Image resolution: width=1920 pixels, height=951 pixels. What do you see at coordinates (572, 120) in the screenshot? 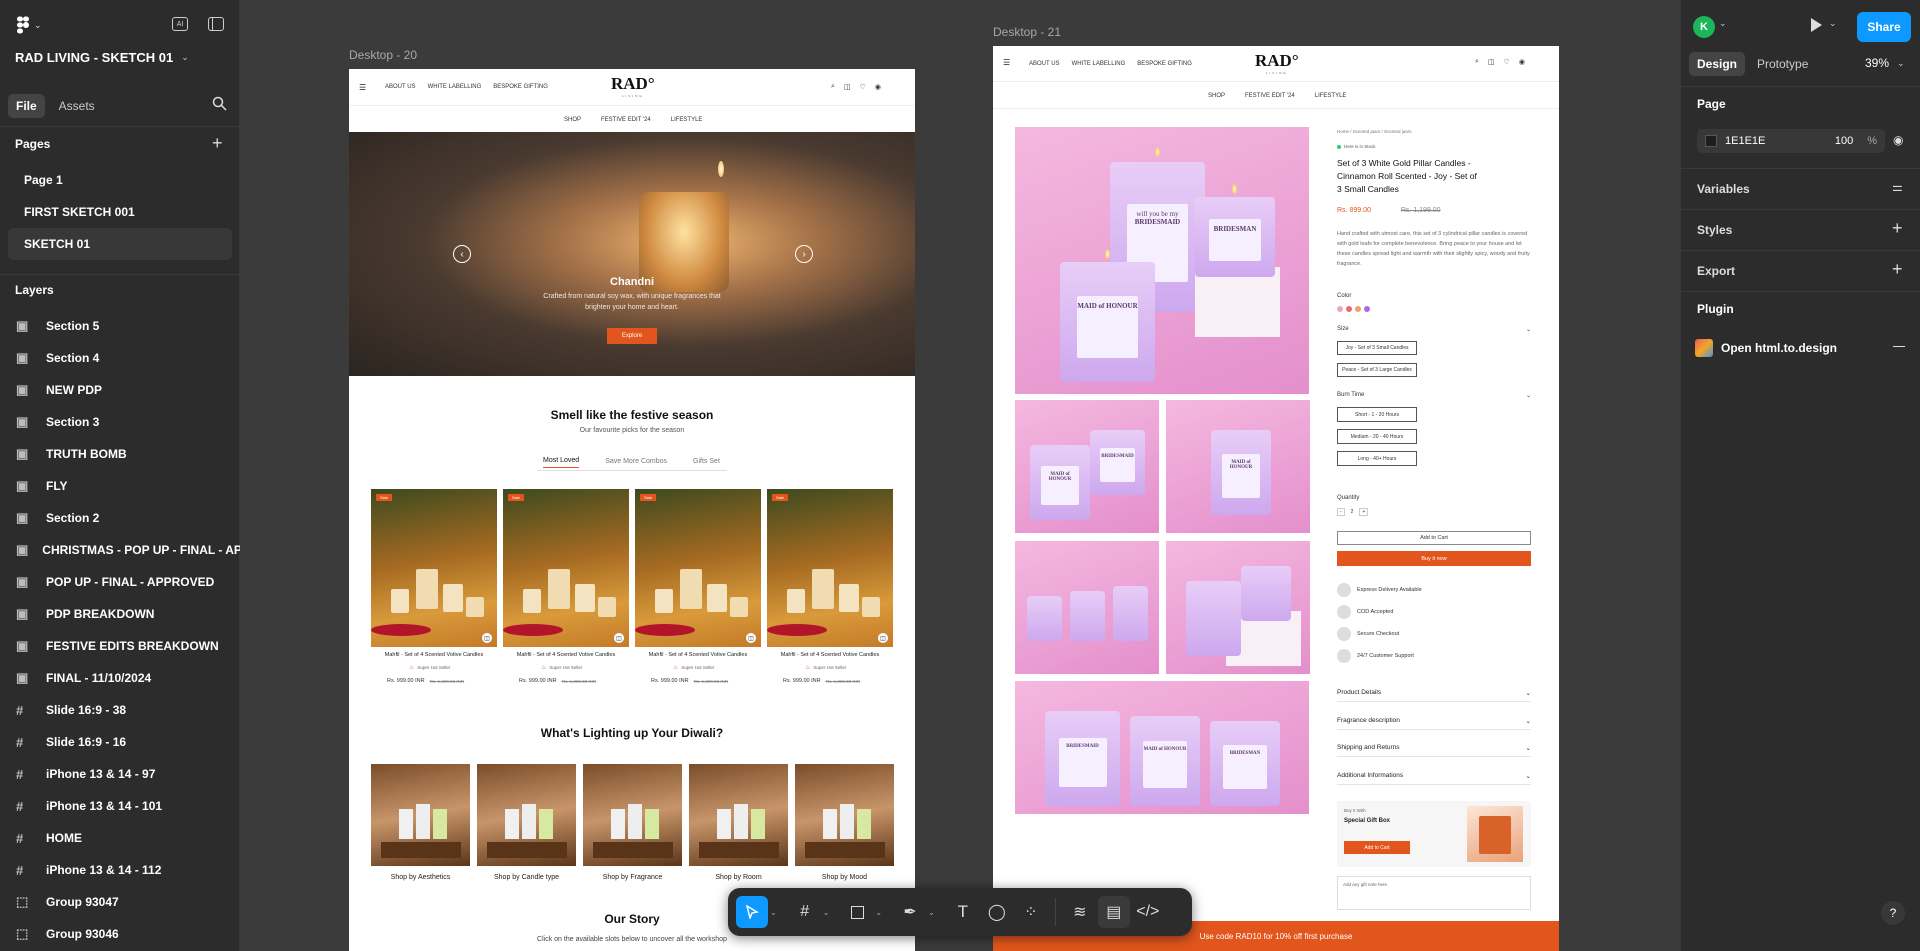
I see `nav-shop: SHOP` at bounding box center [572, 120].